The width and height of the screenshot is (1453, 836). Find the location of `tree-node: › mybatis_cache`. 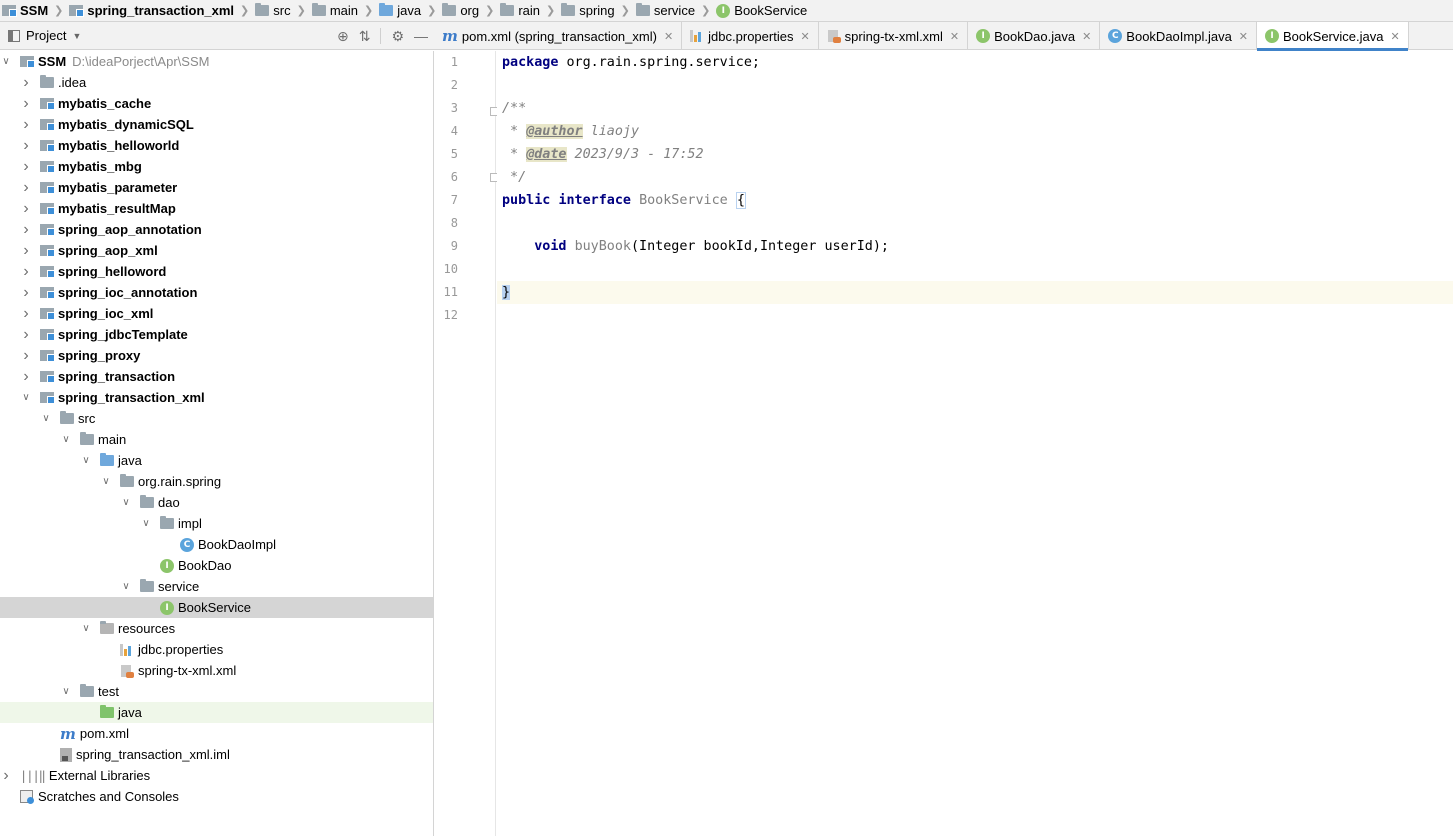

tree-node: › mybatis_cache is located at coordinates (216, 103).